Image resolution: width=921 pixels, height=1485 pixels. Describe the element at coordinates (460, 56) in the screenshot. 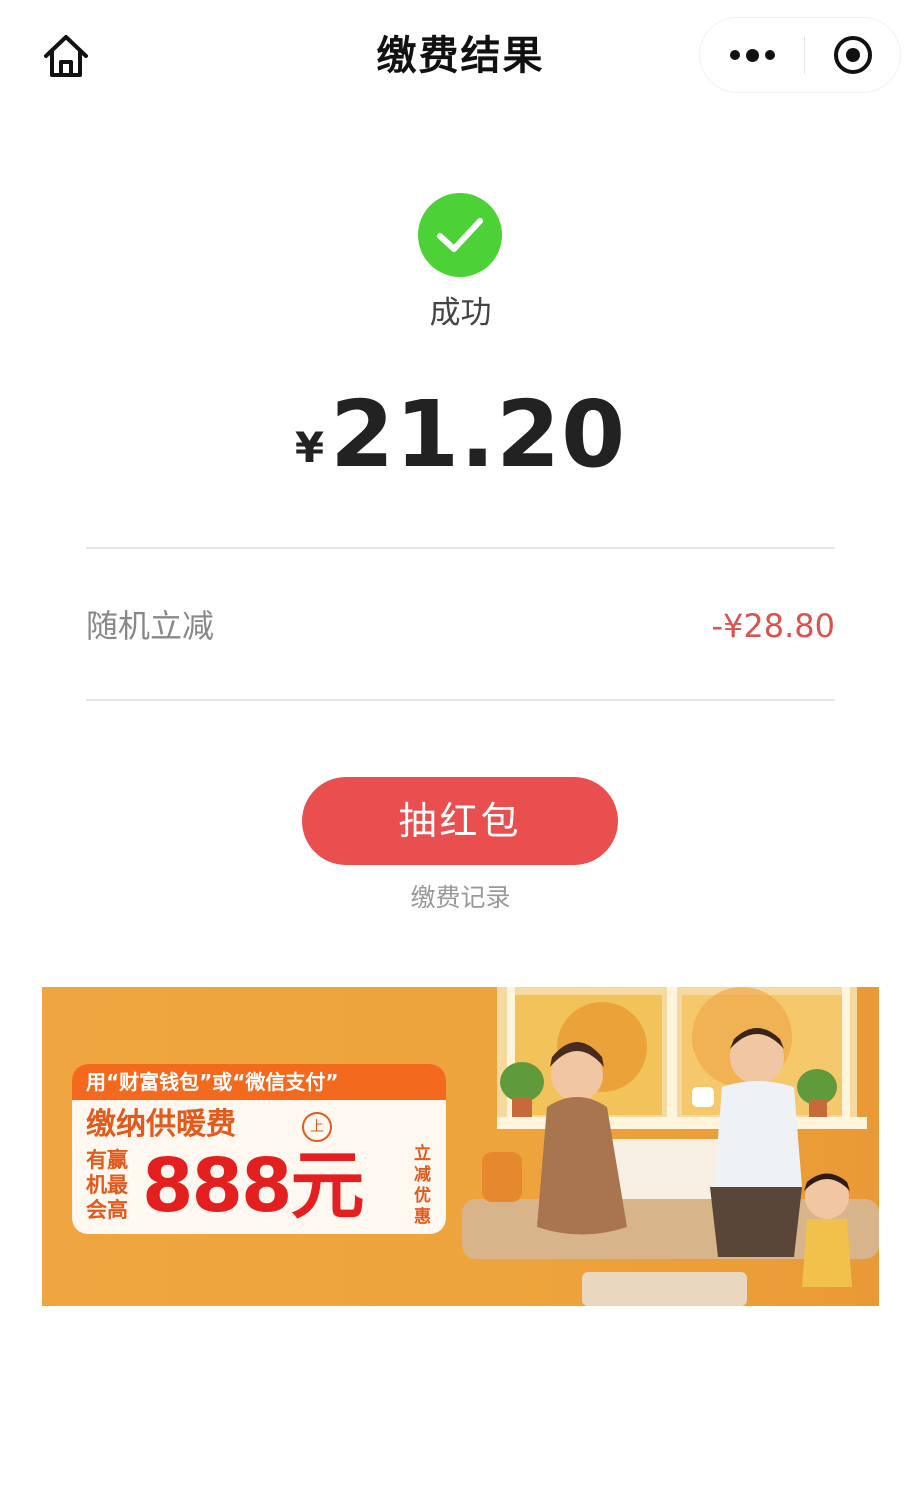

I see `nav-bar: 缴费结果` at that location.